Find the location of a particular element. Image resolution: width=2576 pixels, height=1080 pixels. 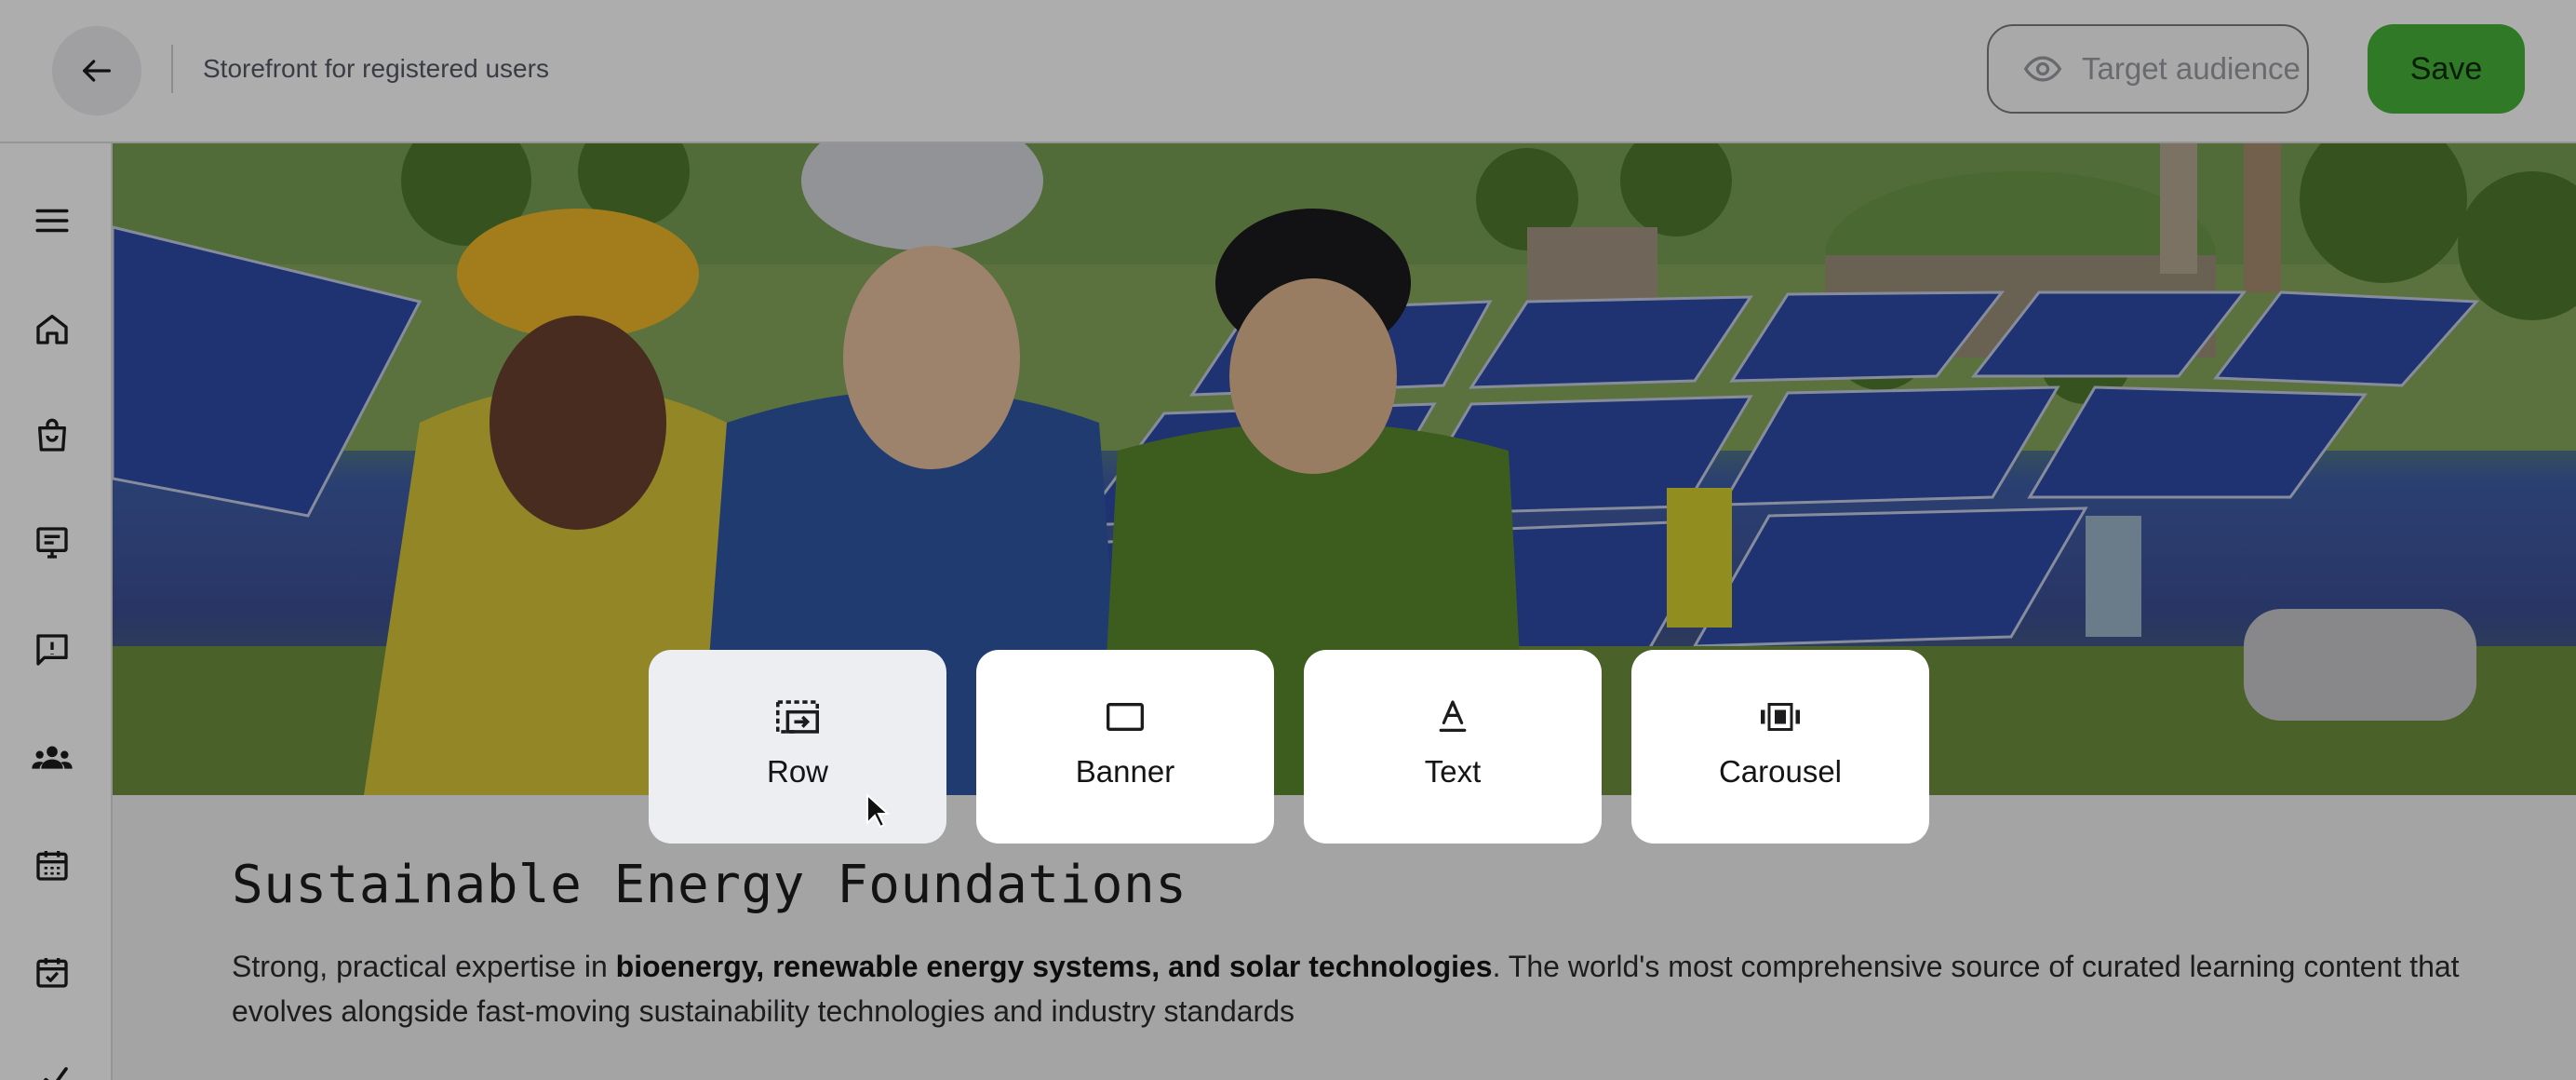

text-icon is located at coordinates (1453, 717).